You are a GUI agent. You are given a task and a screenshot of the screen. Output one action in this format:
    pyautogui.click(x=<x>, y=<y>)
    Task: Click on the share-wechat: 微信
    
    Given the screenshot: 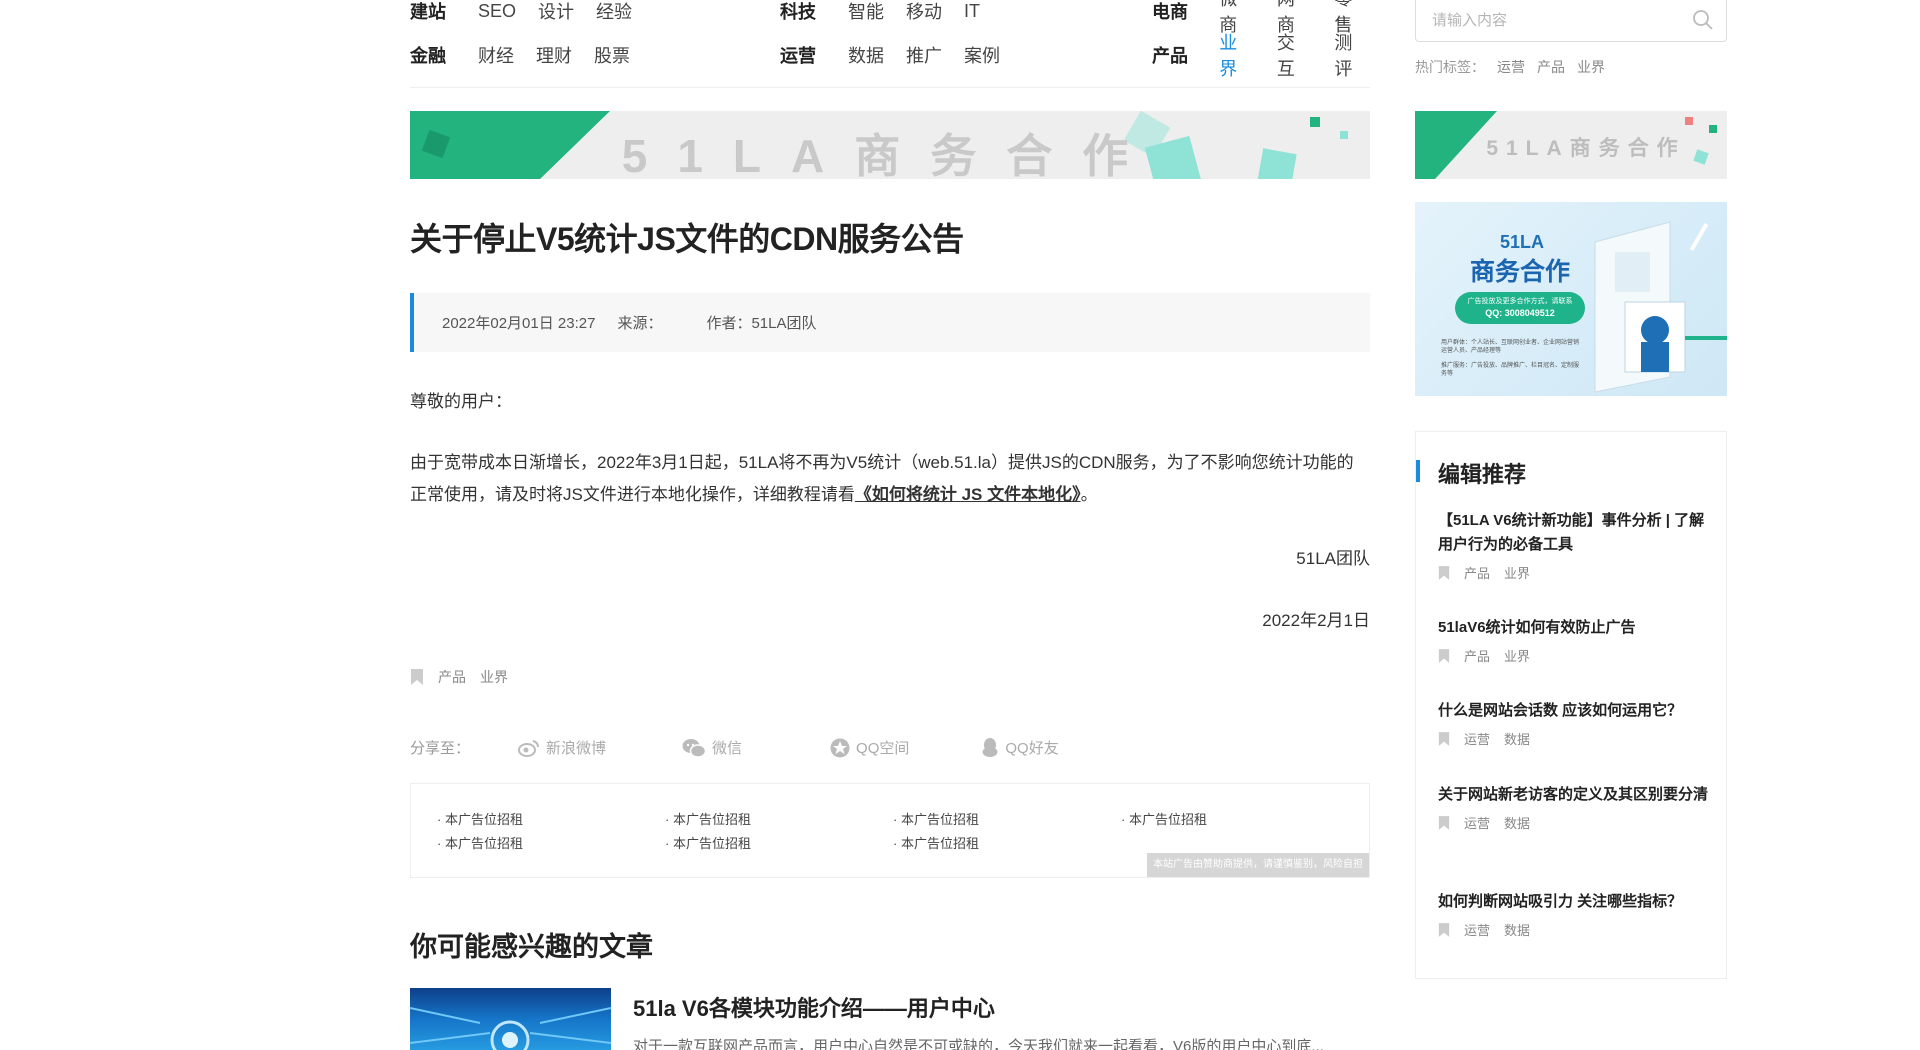 What is the action you would take?
    pyautogui.click(x=712, y=747)
    